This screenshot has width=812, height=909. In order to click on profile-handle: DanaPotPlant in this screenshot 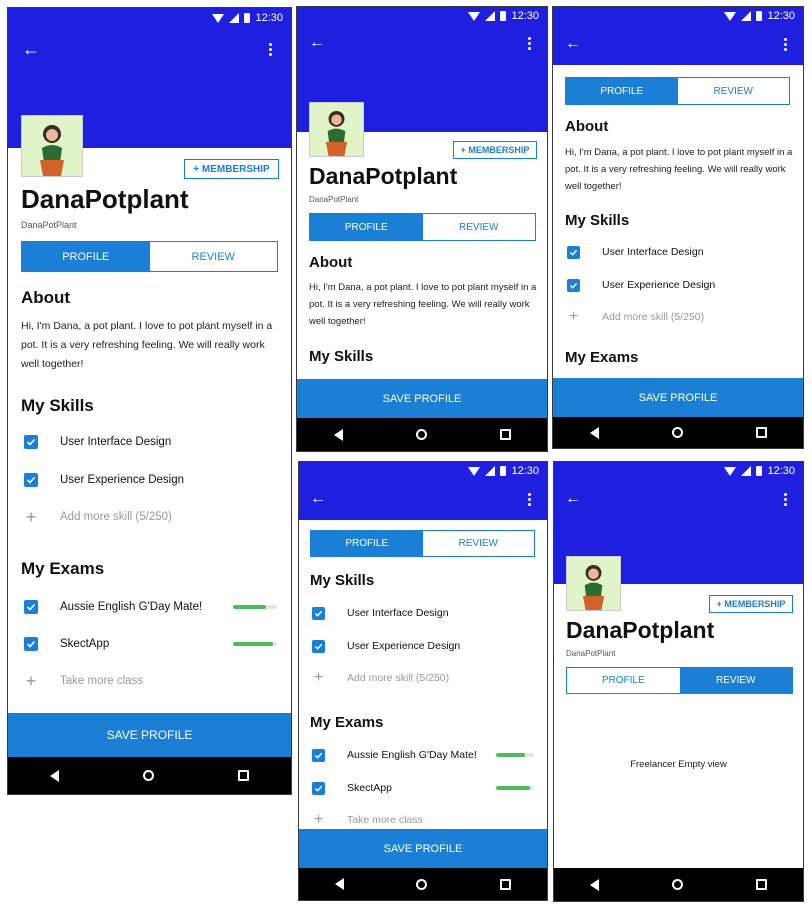, I will do `click(49, 225)`.